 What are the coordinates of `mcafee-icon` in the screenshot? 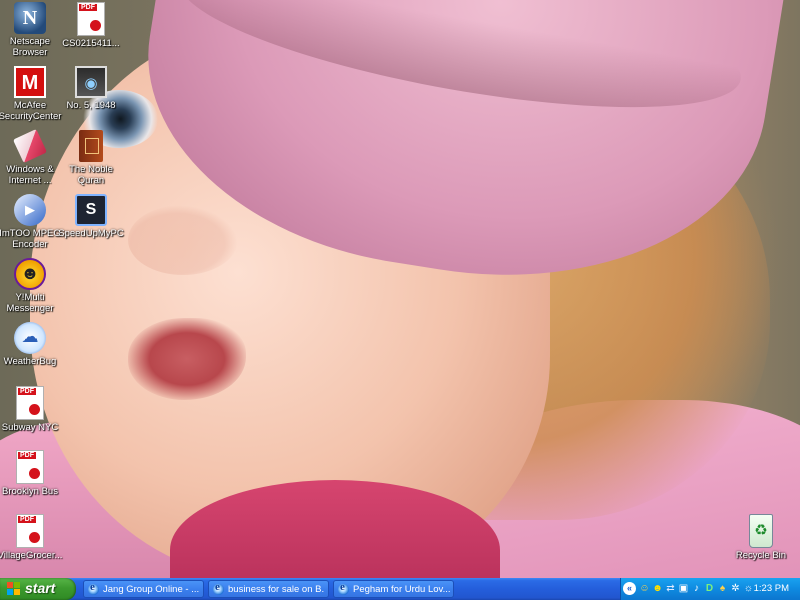 It's located at (30, 82).